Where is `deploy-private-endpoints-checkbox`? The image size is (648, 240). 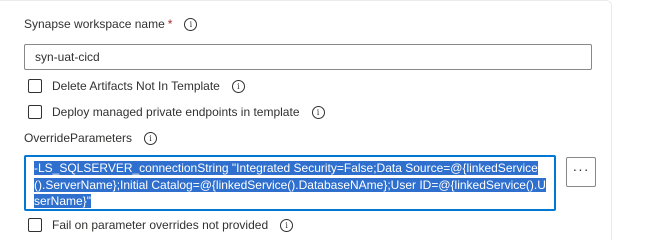
deploy-private-endpoints-checkbox is located at coordinates (35, 112).